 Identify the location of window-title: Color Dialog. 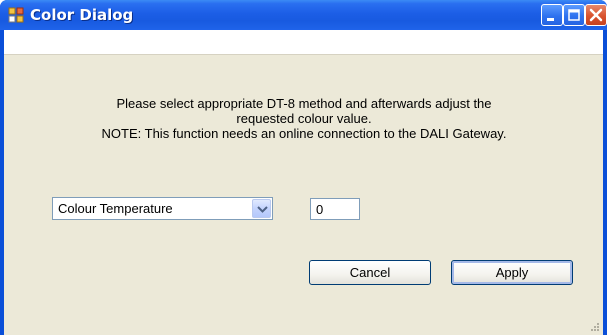
(82, 15).